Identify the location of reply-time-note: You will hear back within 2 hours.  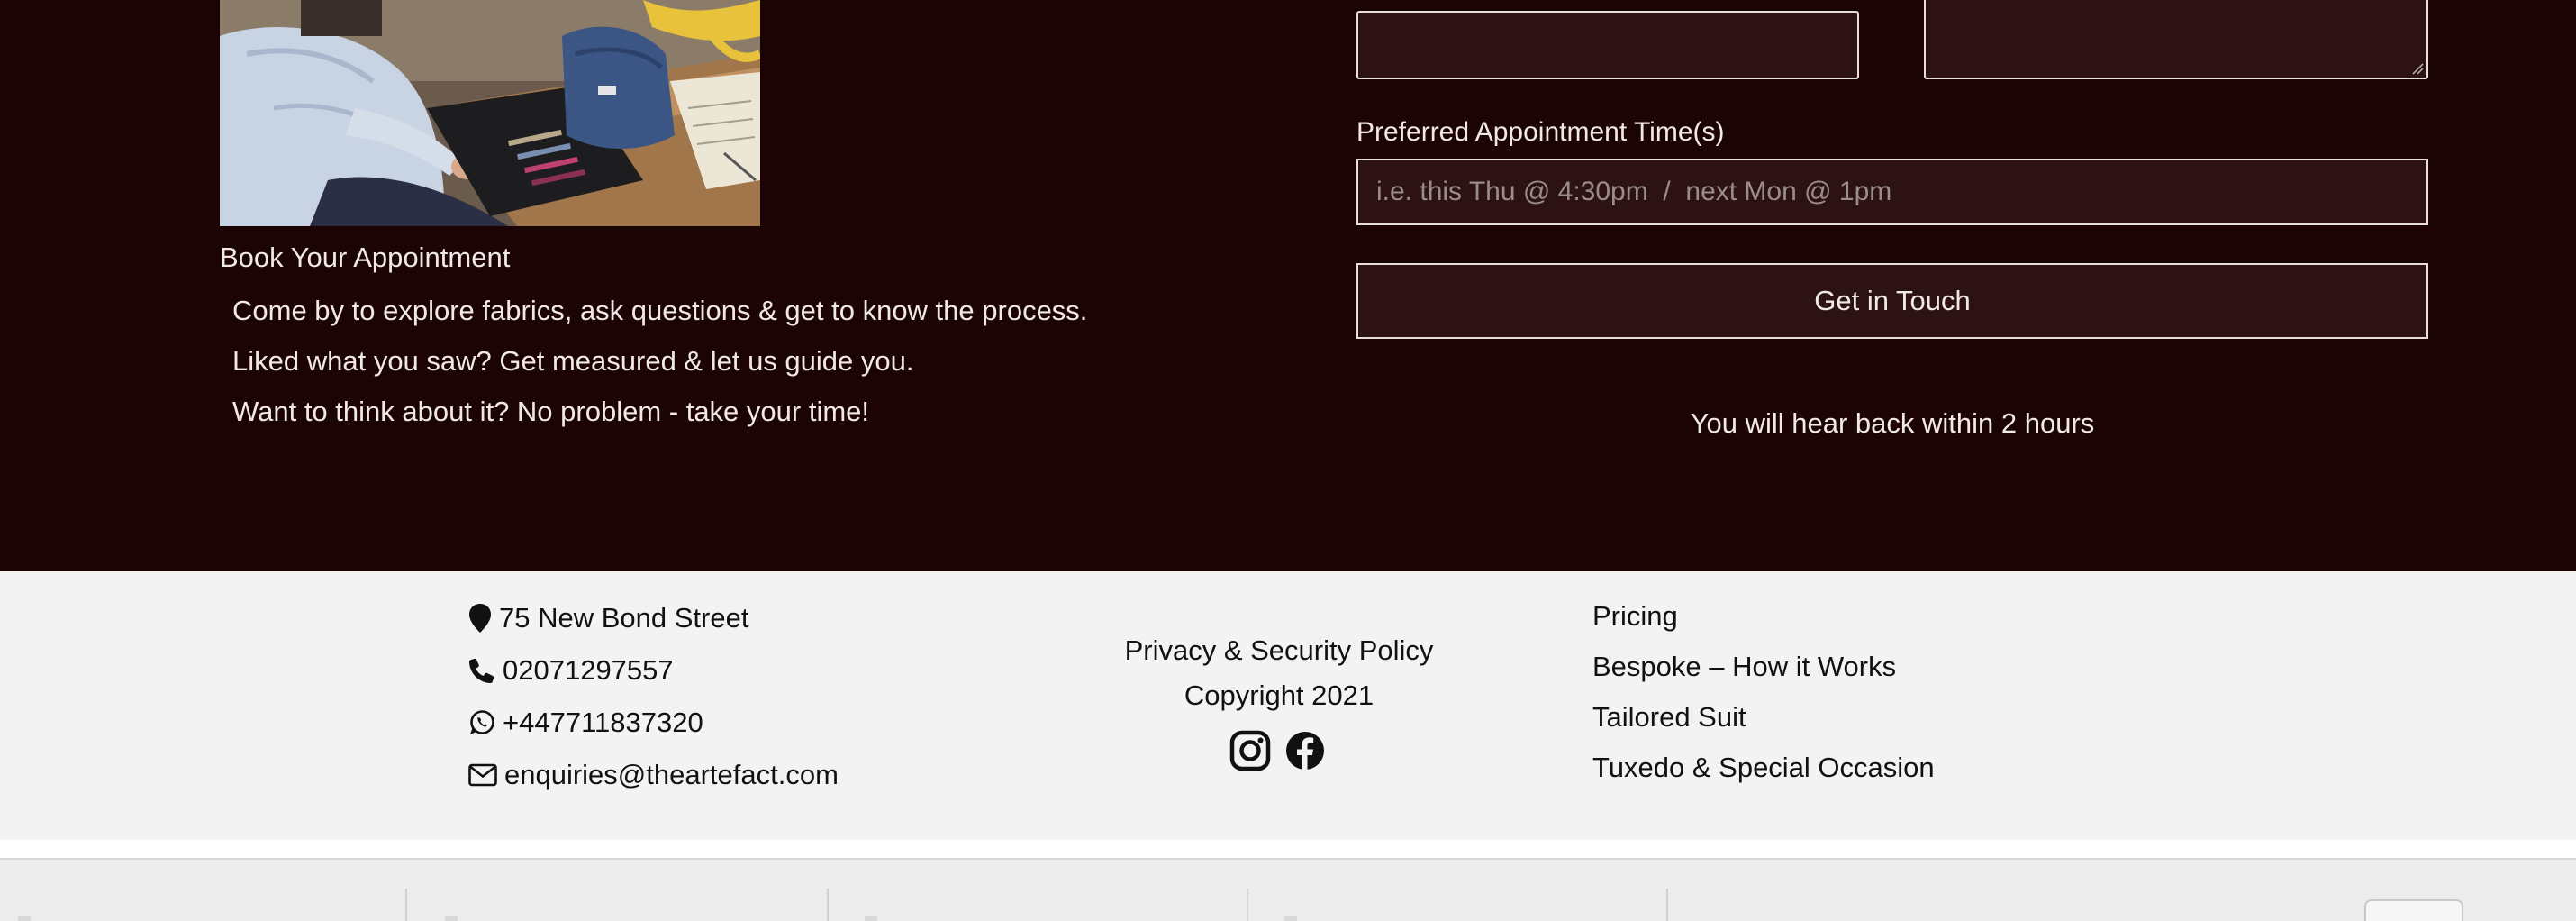
(1892, 423).